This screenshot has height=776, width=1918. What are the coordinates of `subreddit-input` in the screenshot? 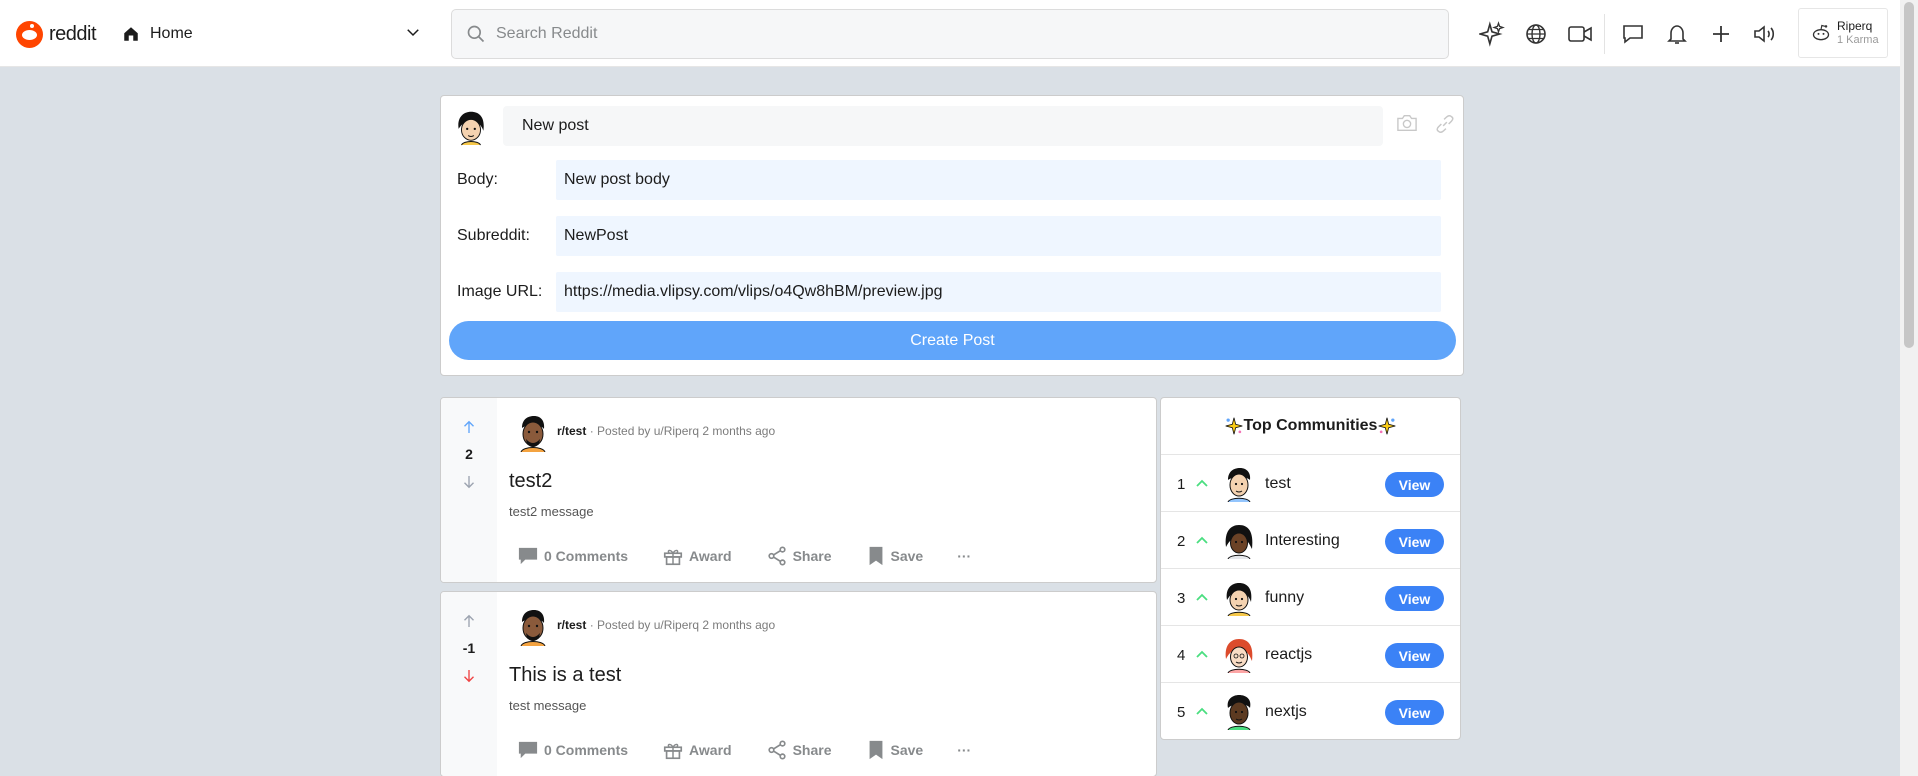 It's located at (998, 236).